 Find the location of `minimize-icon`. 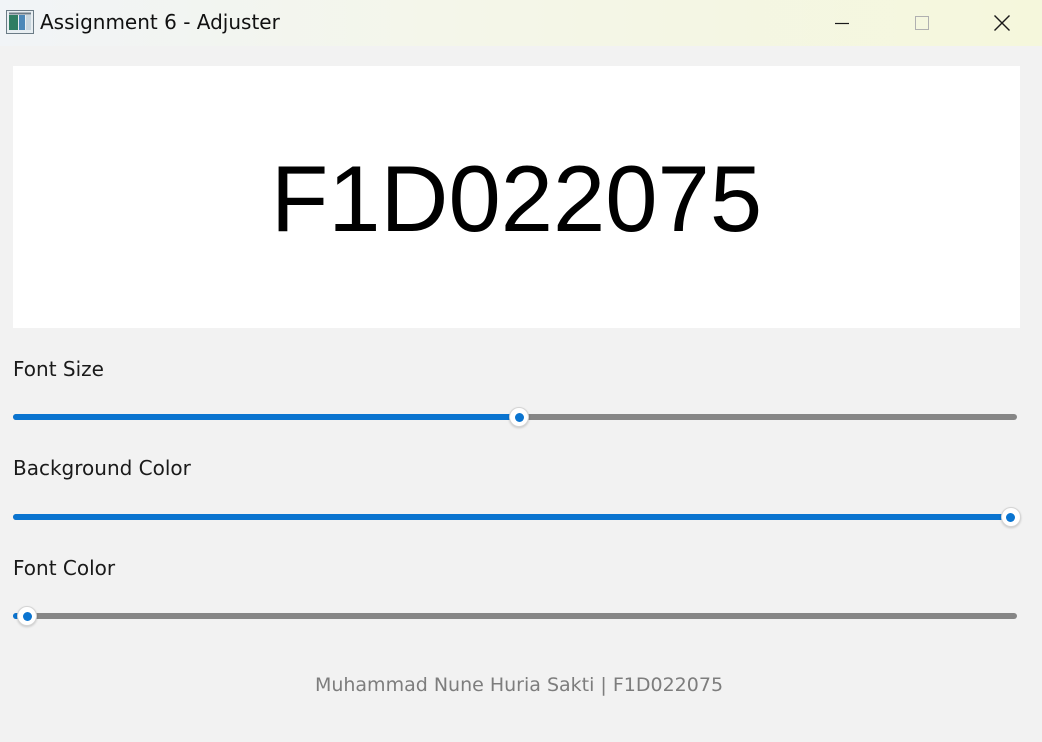

minimize-icon is located at coordinates (842, 23).